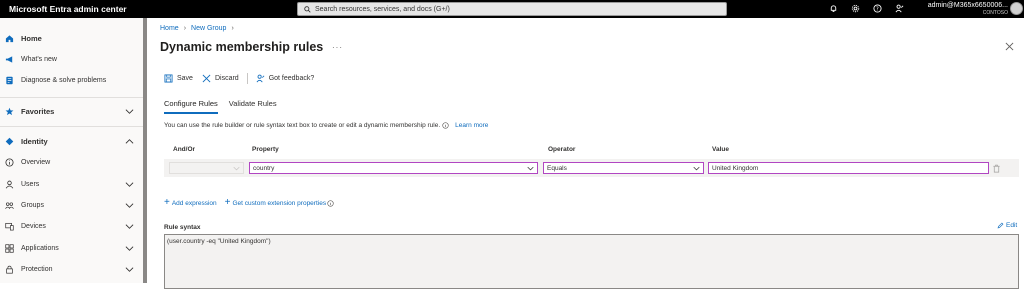  What do you see at coordinates (169, 28) in the screenshot?
I see `breadcrumb-home: Home` at bounding box center [169, 28].